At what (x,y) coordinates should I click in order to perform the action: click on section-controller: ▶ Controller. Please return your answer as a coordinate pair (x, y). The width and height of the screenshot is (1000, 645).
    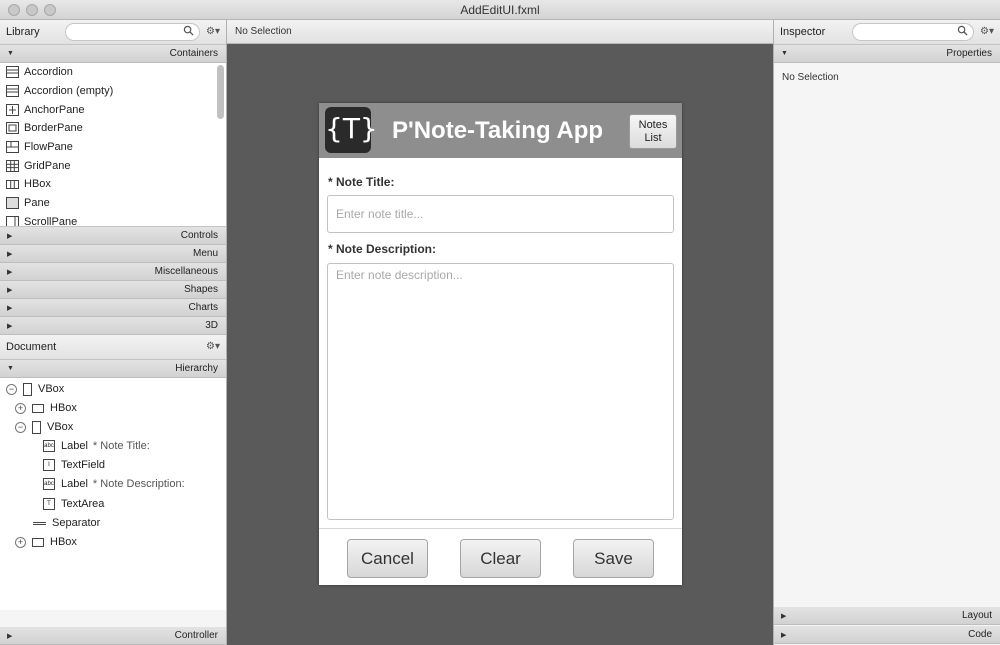
    Looking at the image, I should click on (113, 636).